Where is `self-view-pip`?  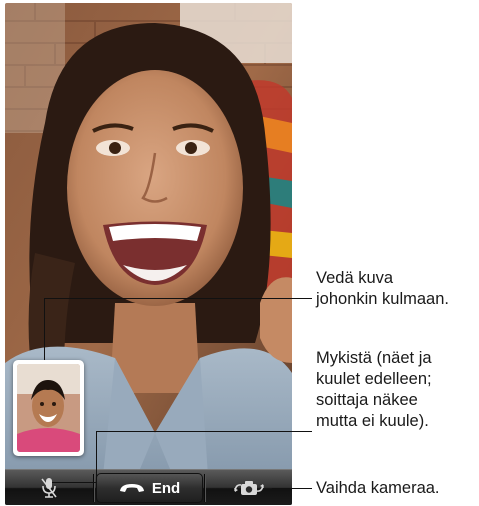 self-view-pip is located at coordinates (48, 408).